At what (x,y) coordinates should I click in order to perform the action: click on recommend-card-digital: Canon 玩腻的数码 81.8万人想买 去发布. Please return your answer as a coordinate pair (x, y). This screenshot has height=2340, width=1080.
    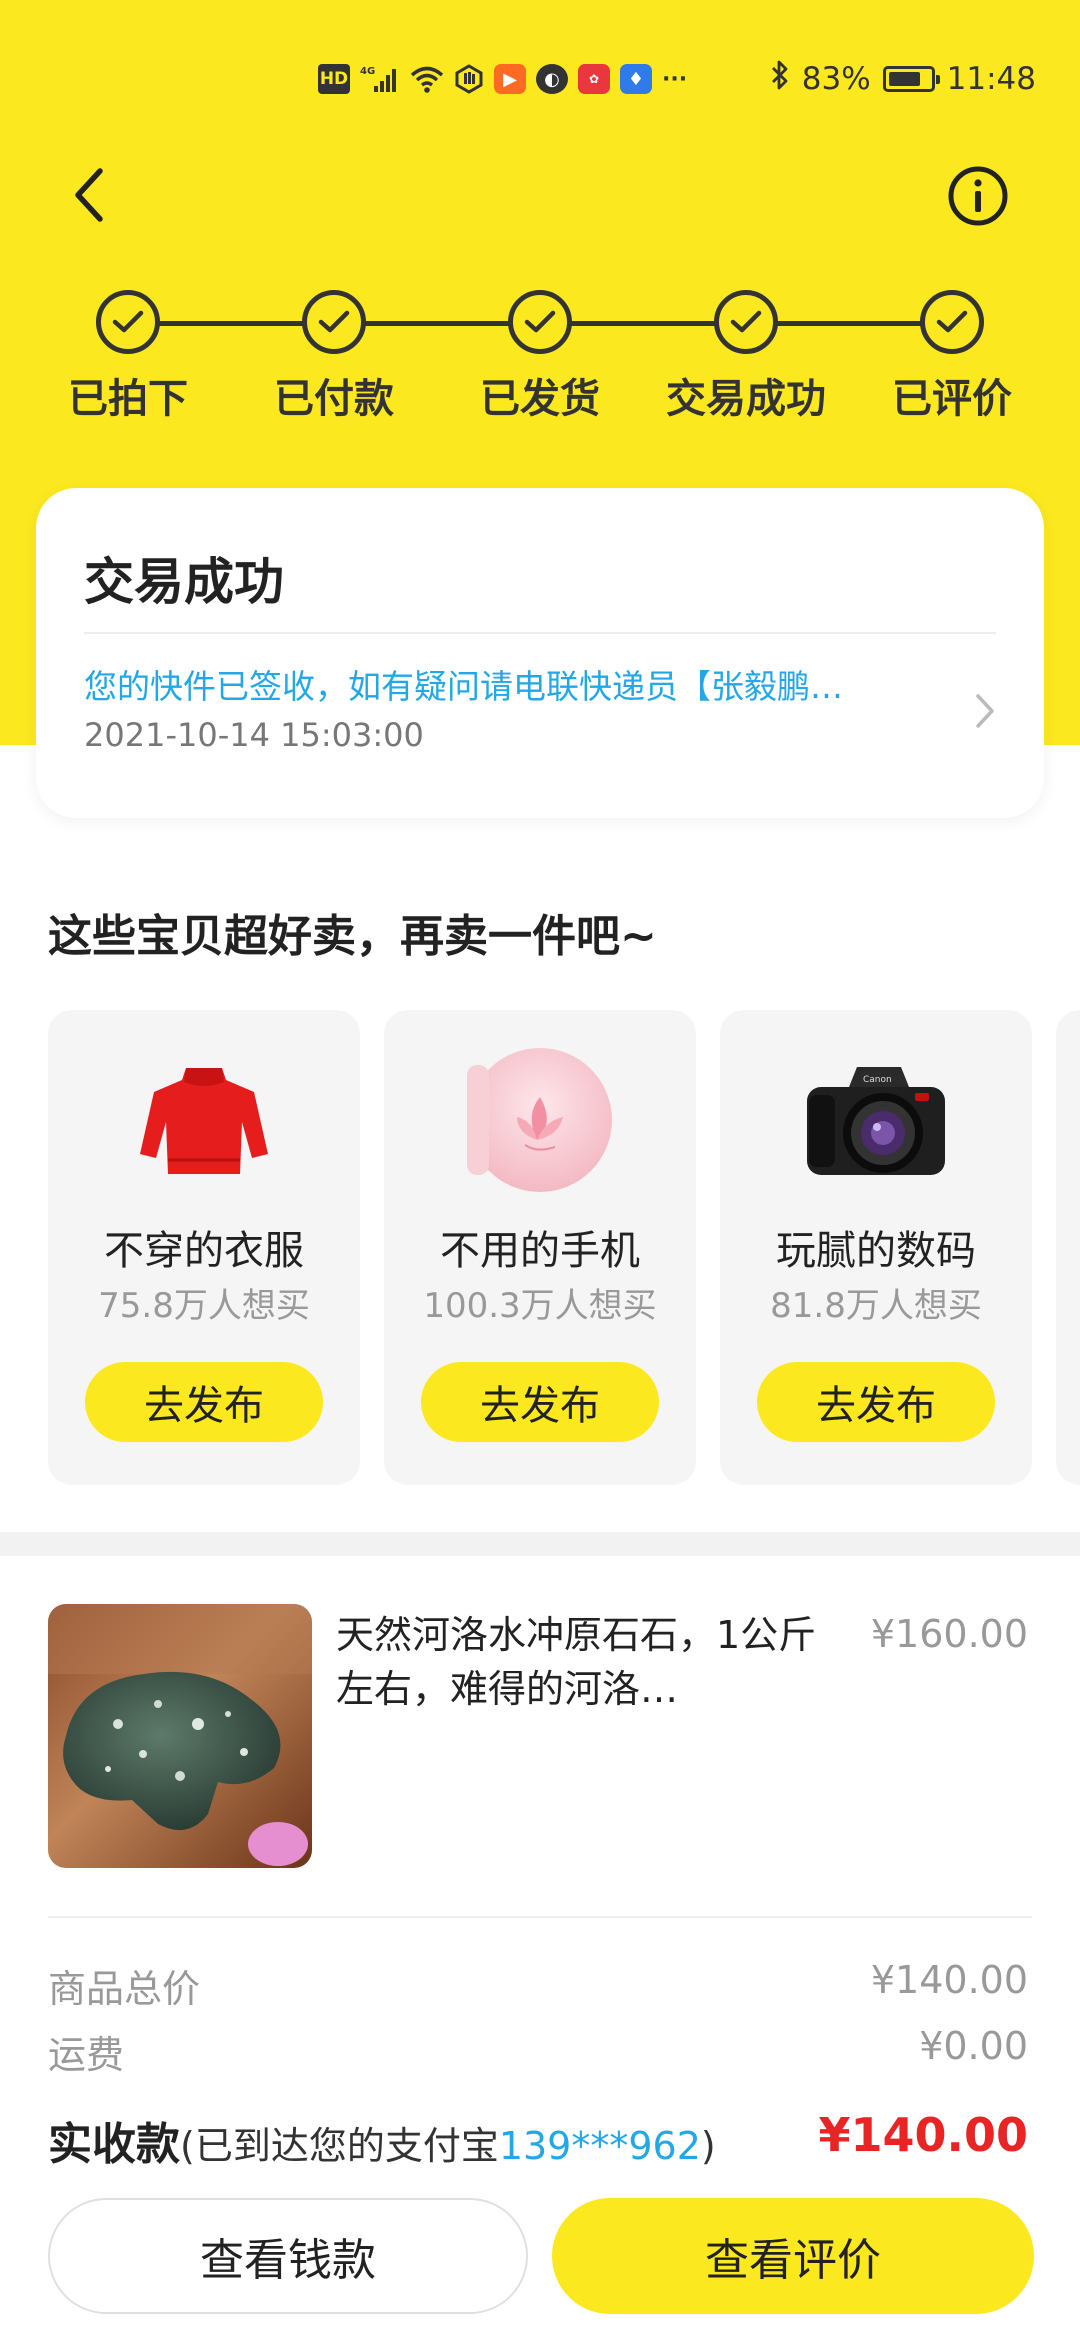
    Looking at the image, I should click on (876, 1247).